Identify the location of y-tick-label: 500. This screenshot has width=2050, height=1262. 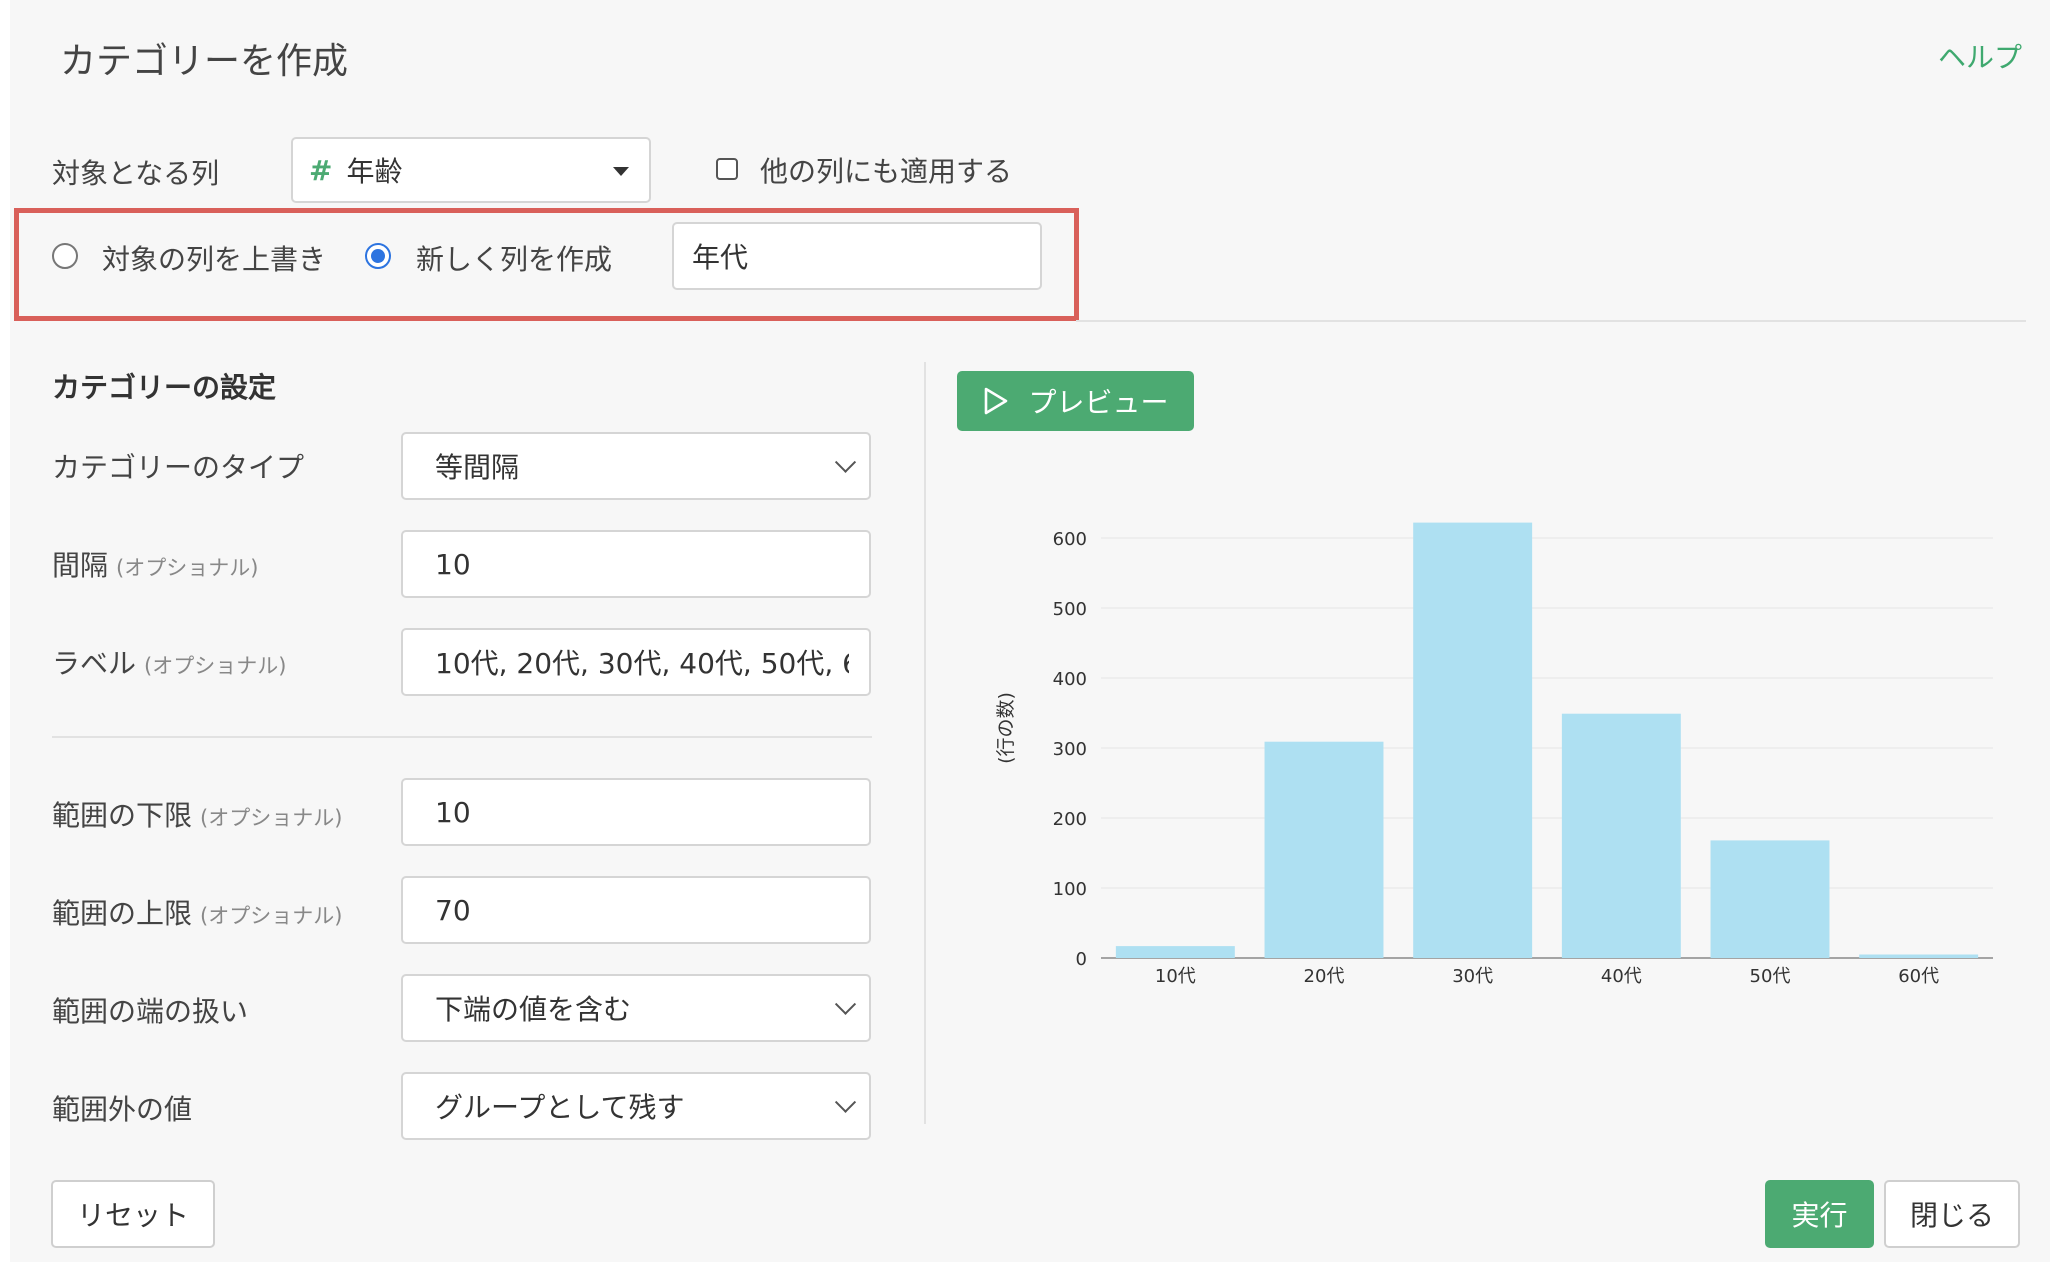
(1070, 609).